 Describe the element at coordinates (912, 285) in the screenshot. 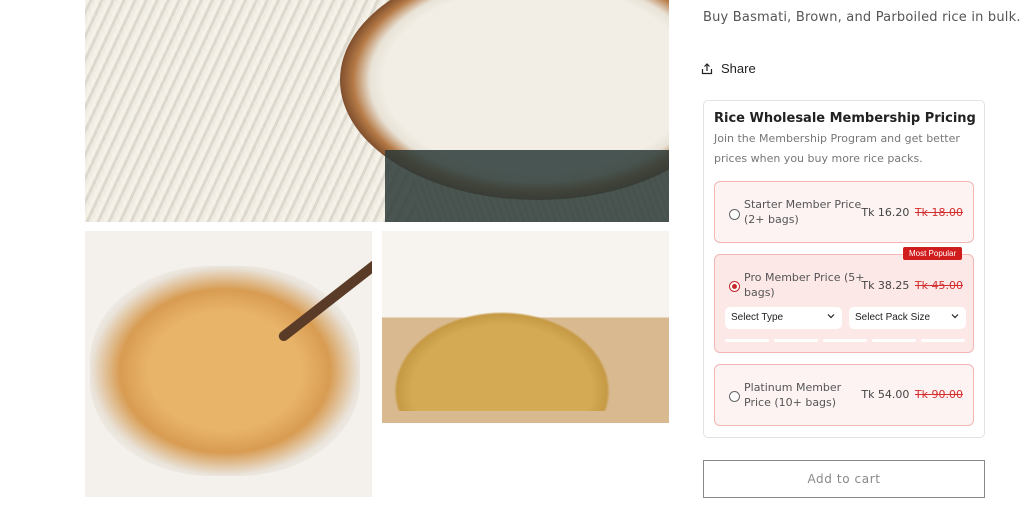

I see `tier-pro-price: Tk 38.25 Tk 45.00` at that location.